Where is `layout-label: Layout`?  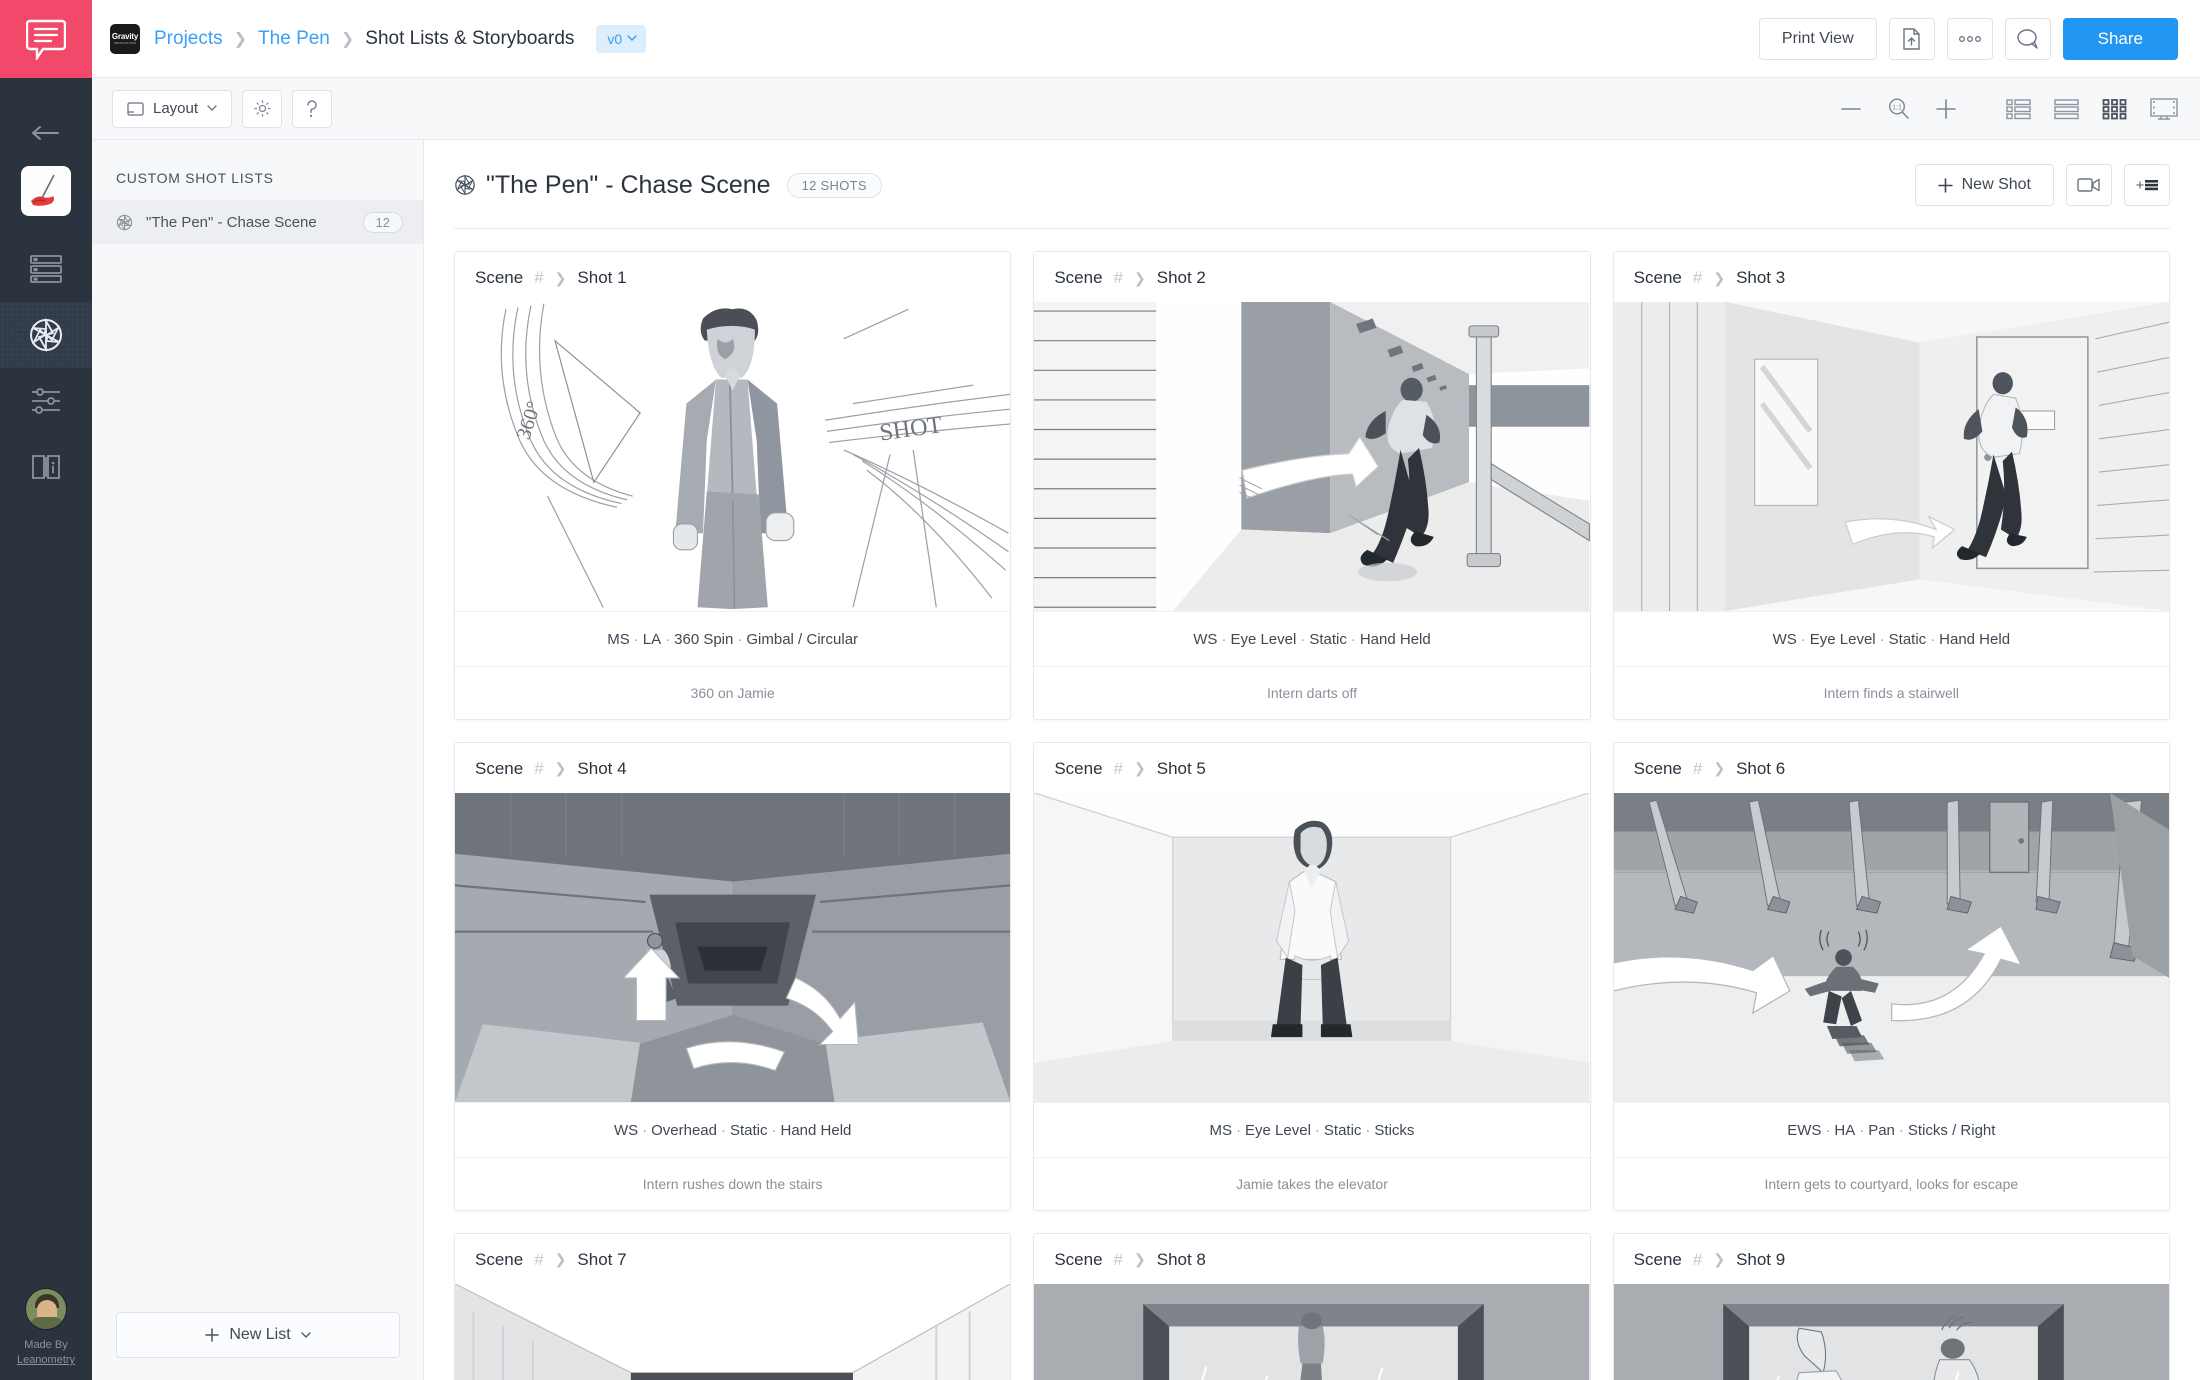 layout-label: Layout is located at coordinates (176, 108).